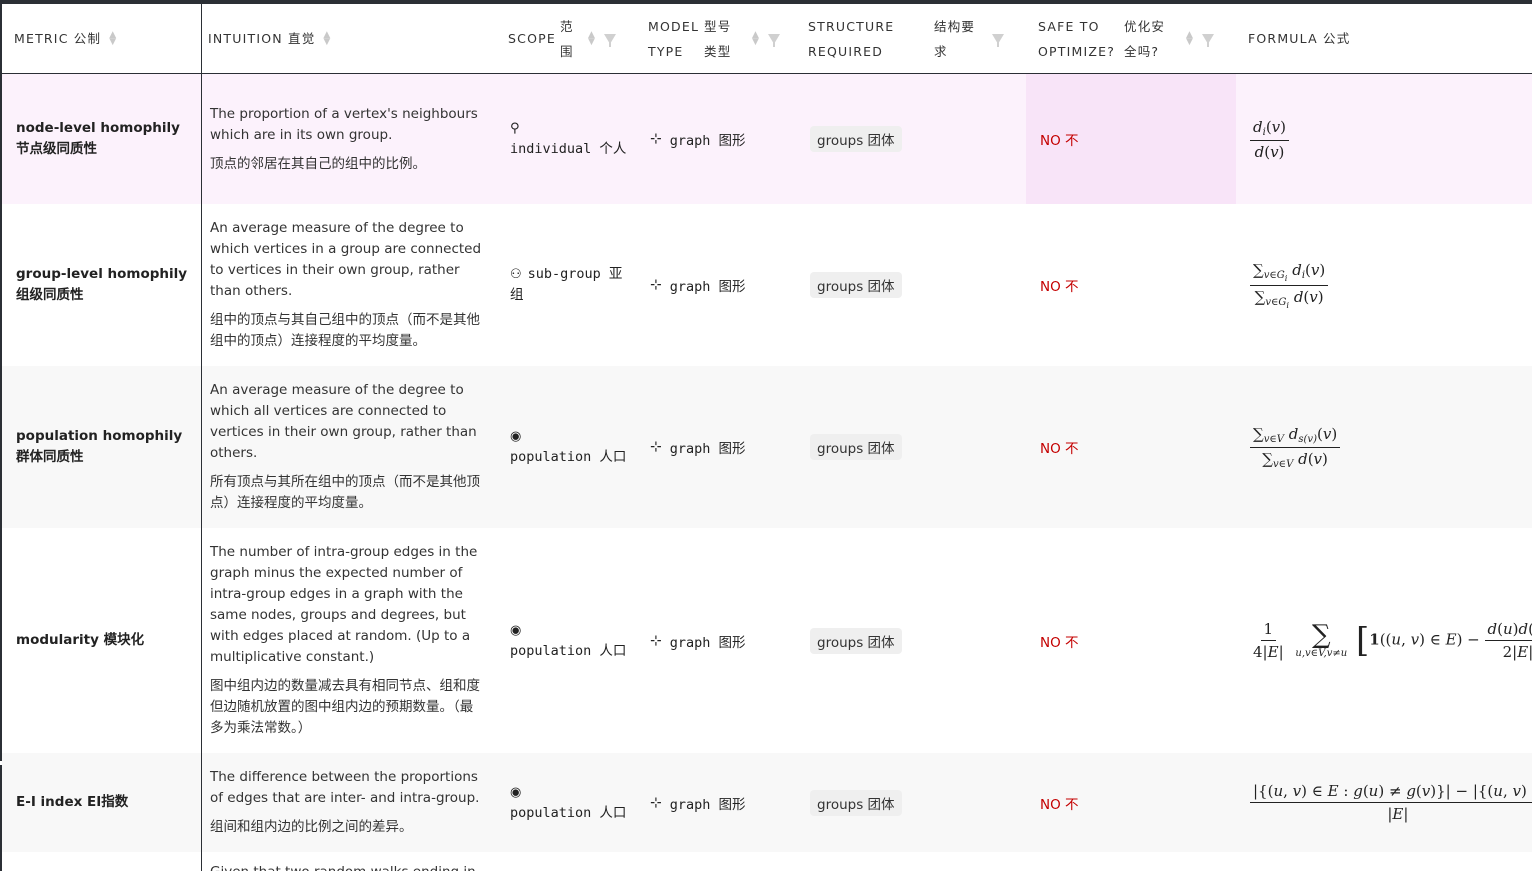  I want to click on column-header-structure-label: STRUCTURE REQUIRED, so click(851, 38).